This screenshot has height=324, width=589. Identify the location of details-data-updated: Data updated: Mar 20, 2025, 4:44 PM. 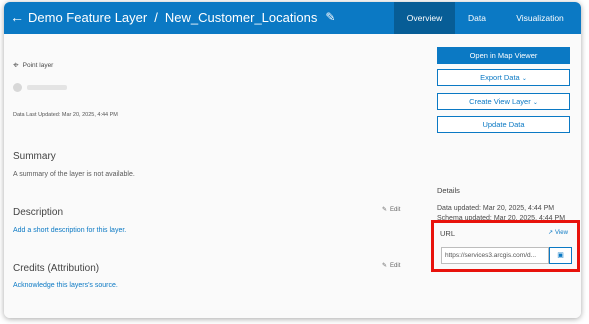
(496, 208).